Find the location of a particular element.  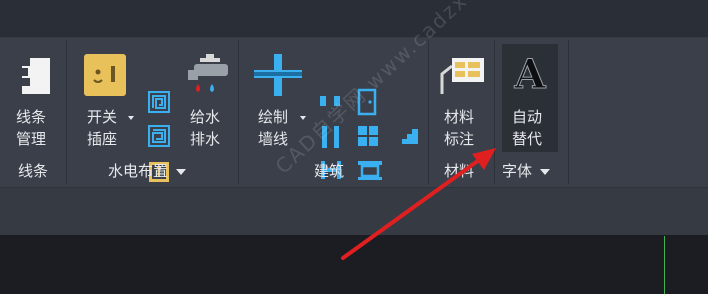

red-arrow-annotation is located at coordinates (418, 204).